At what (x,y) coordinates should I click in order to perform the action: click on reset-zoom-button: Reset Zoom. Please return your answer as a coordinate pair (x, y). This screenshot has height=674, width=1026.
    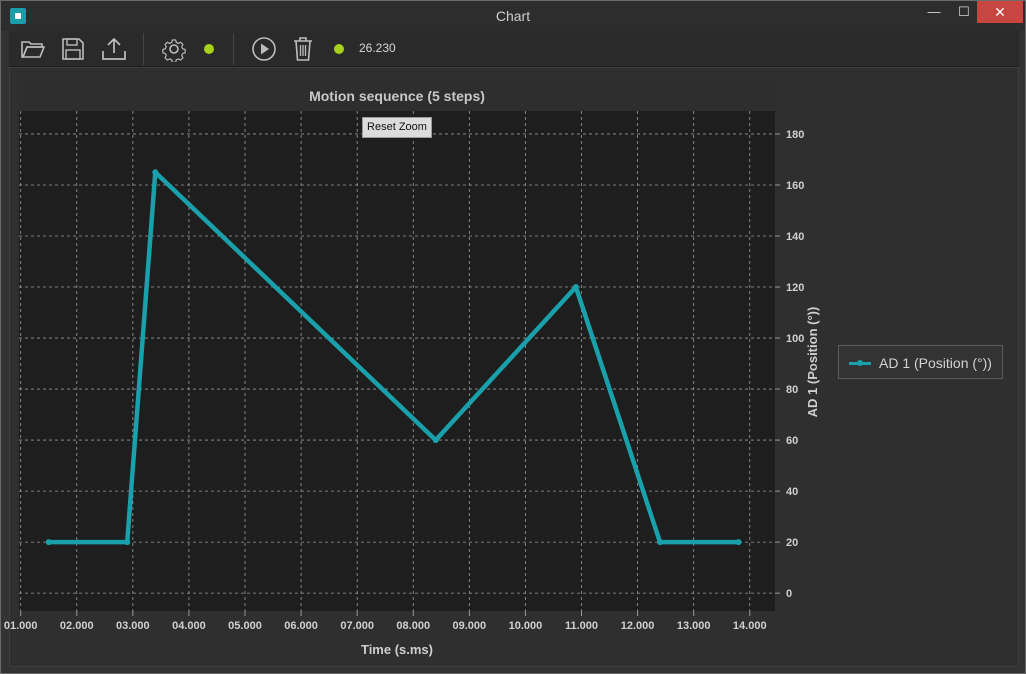
    Looking at the image, I should click on (397, 127).